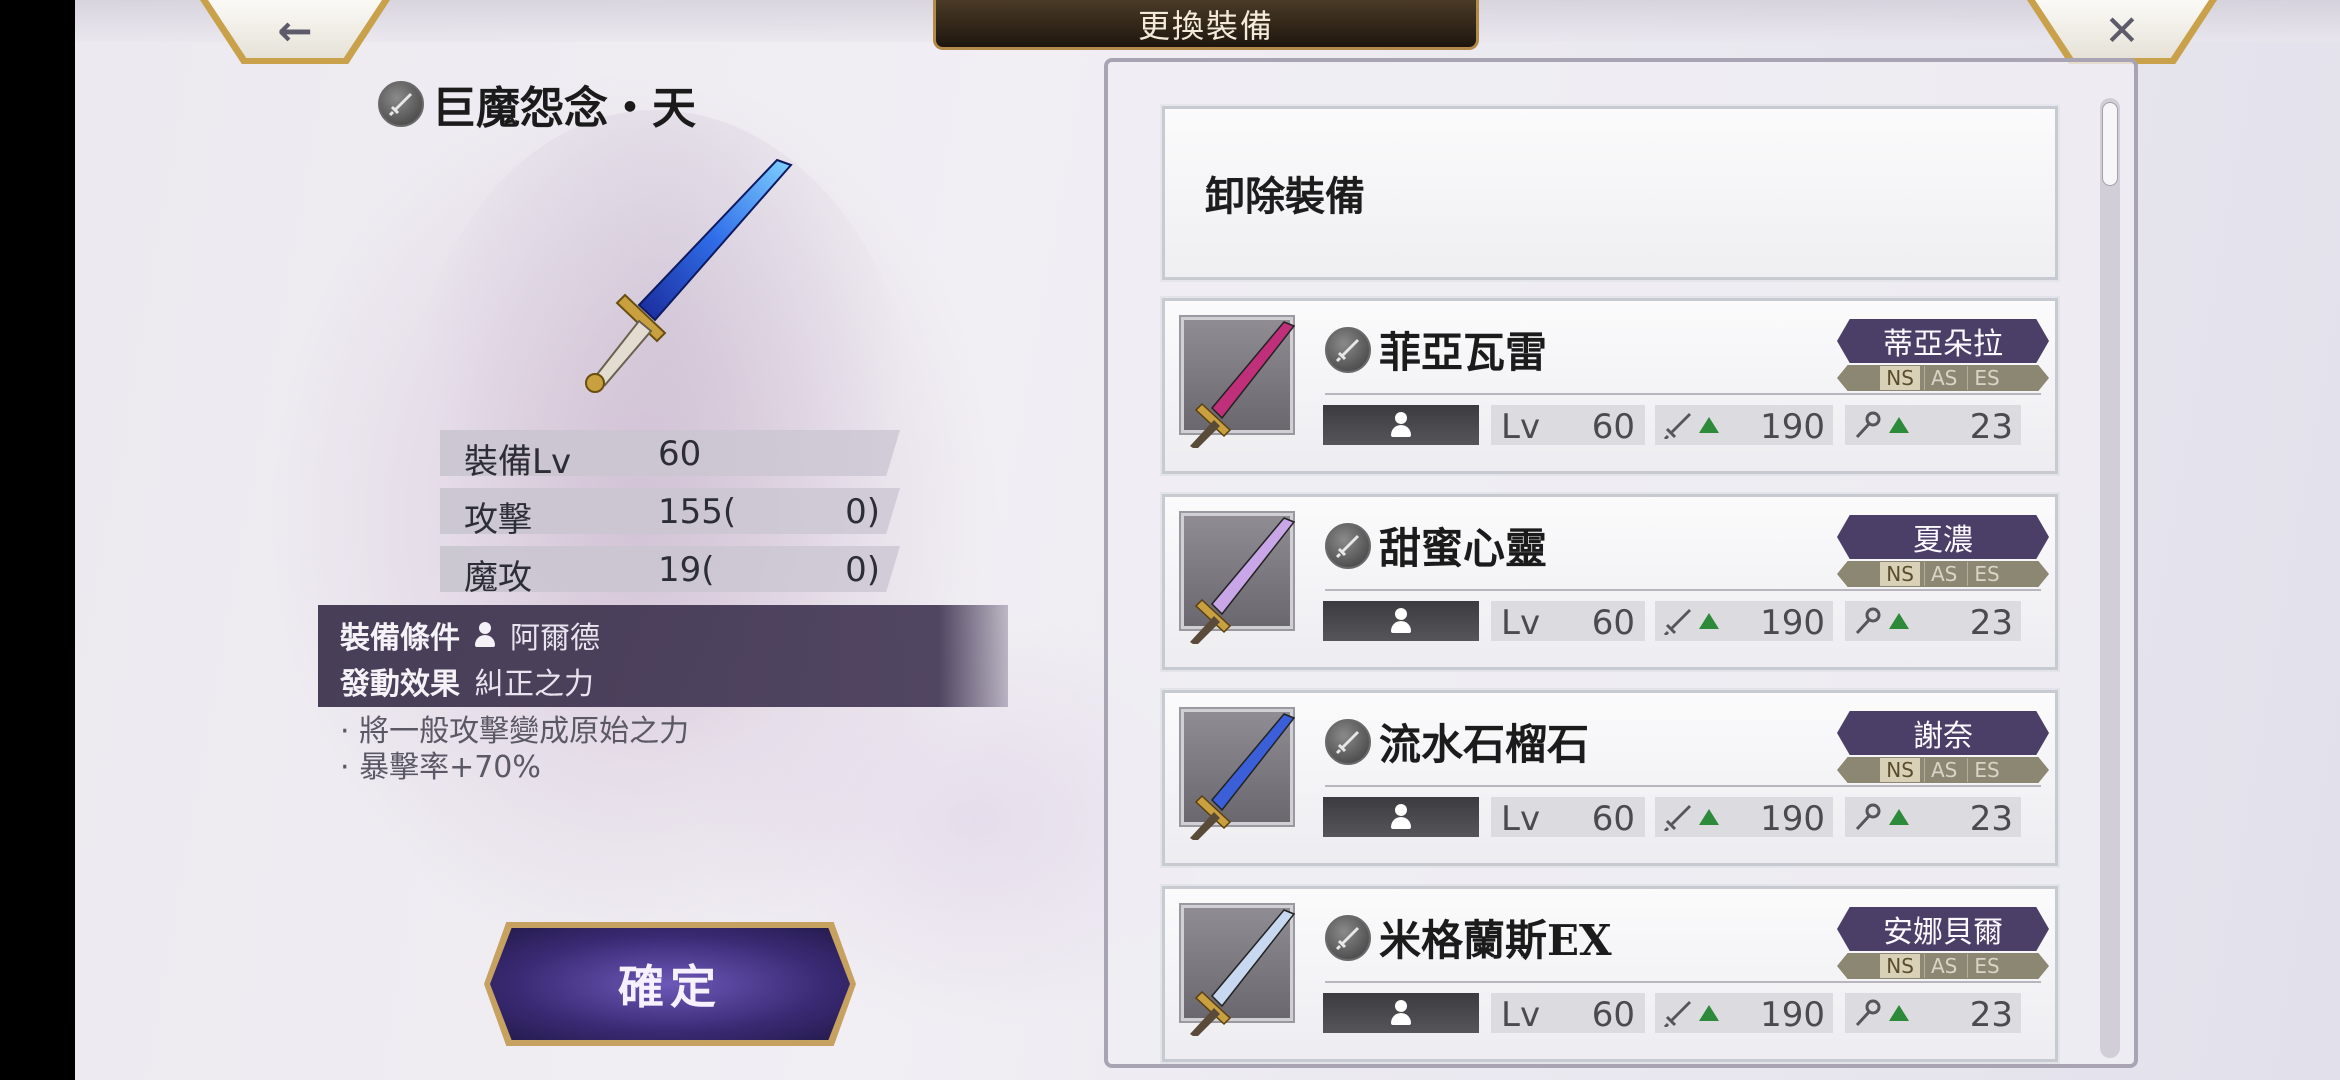 The image size is (2340, 1080). What do you see at coordinates (518, 462) in the screenshot?
I see `stat-label: 裝備Lv` at bounding box center [518, 462].